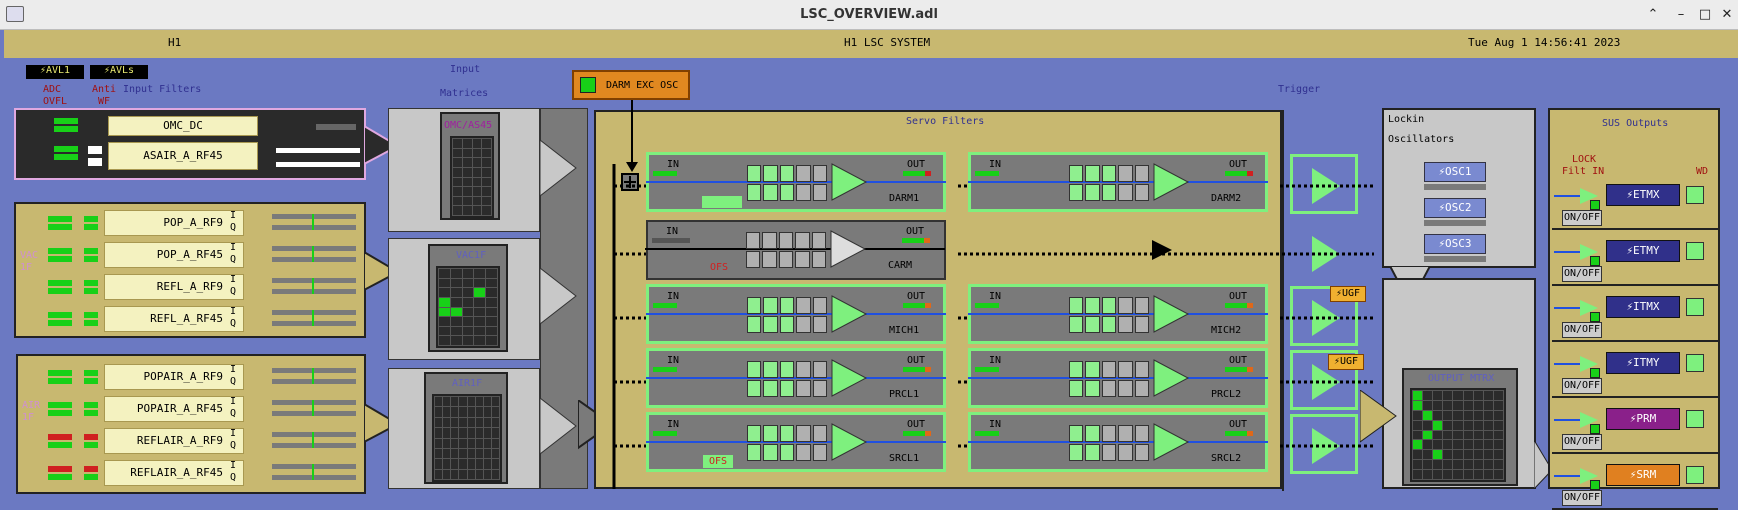 The height and width of the screenshot is (510, 1738). I want to click on ofs-label: OFS, so click(719, 267).